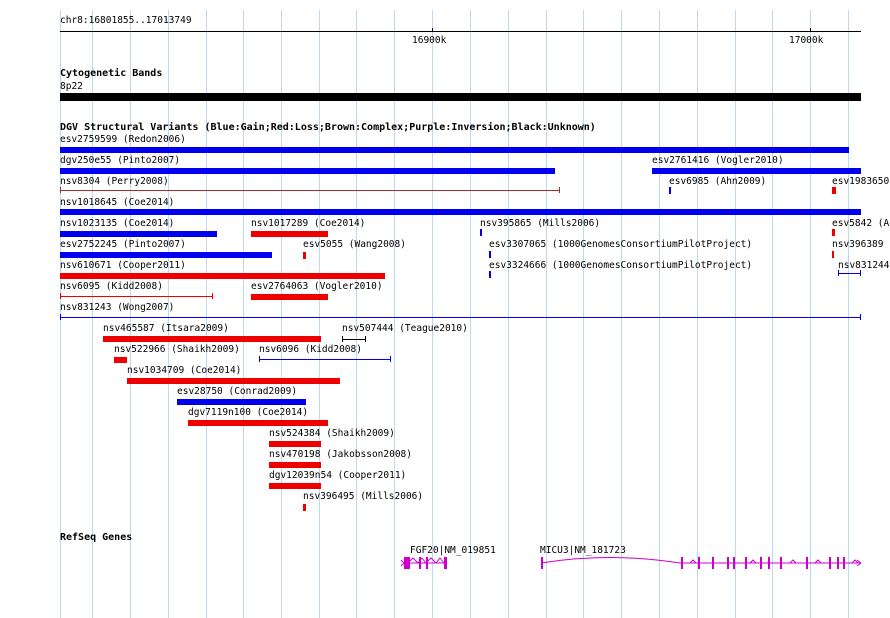 Image resolution: width=890 pixels, height=618 pixels. I want to click on dgv-feature-nsv396389, so click(833, 254).